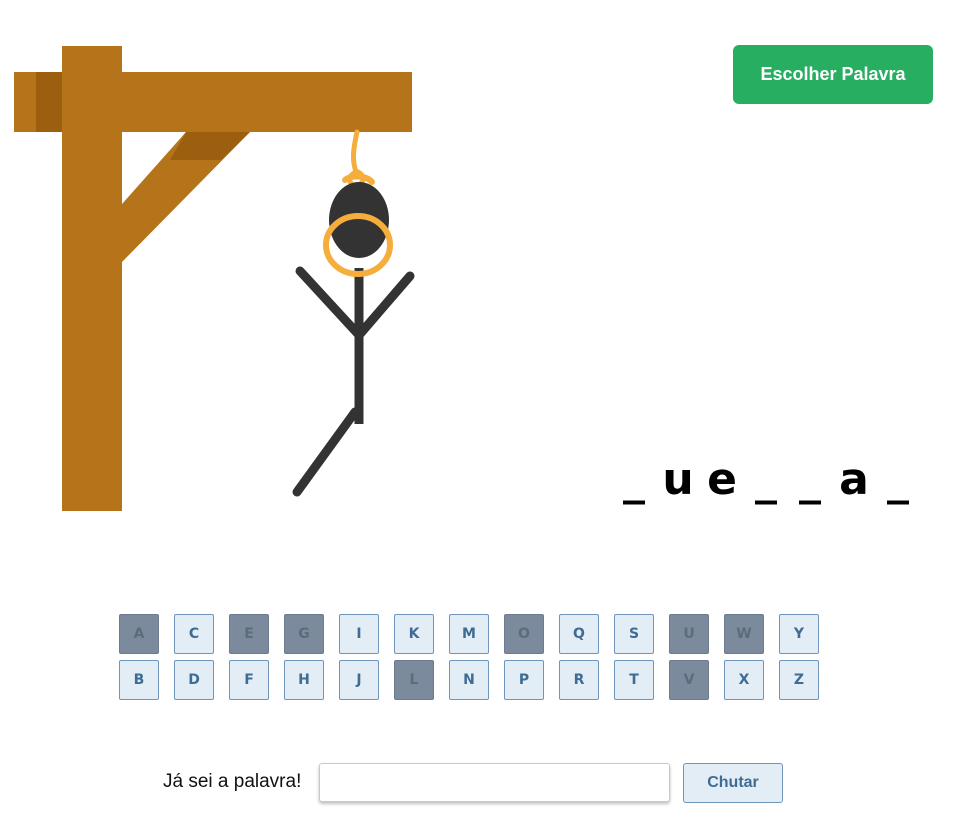  I want to click on guess-label: Já sei a palavra!, so click(232, 781).